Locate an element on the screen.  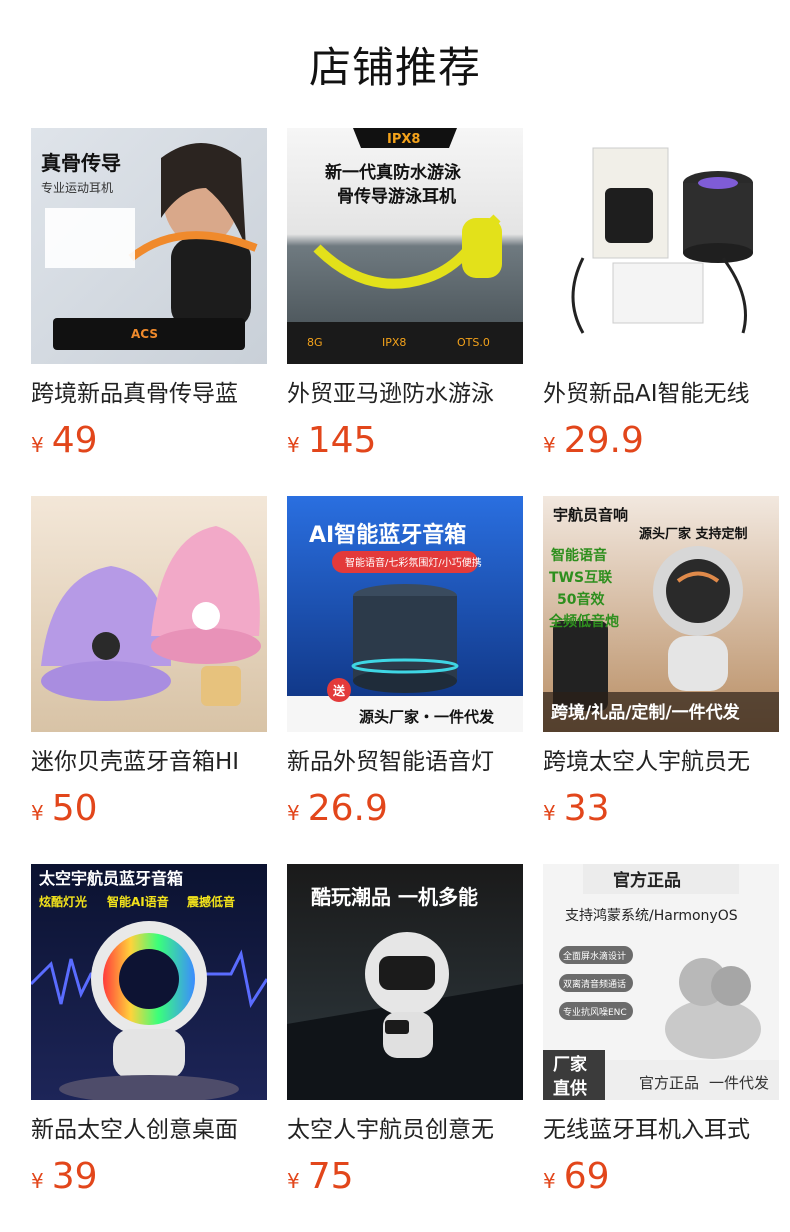
product-price: ¥ 39 is located at coordinates (149, 1176).